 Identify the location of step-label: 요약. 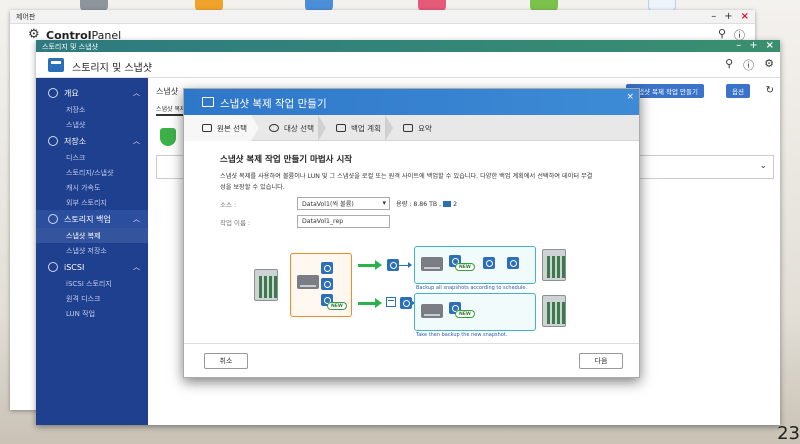
(425, 128).